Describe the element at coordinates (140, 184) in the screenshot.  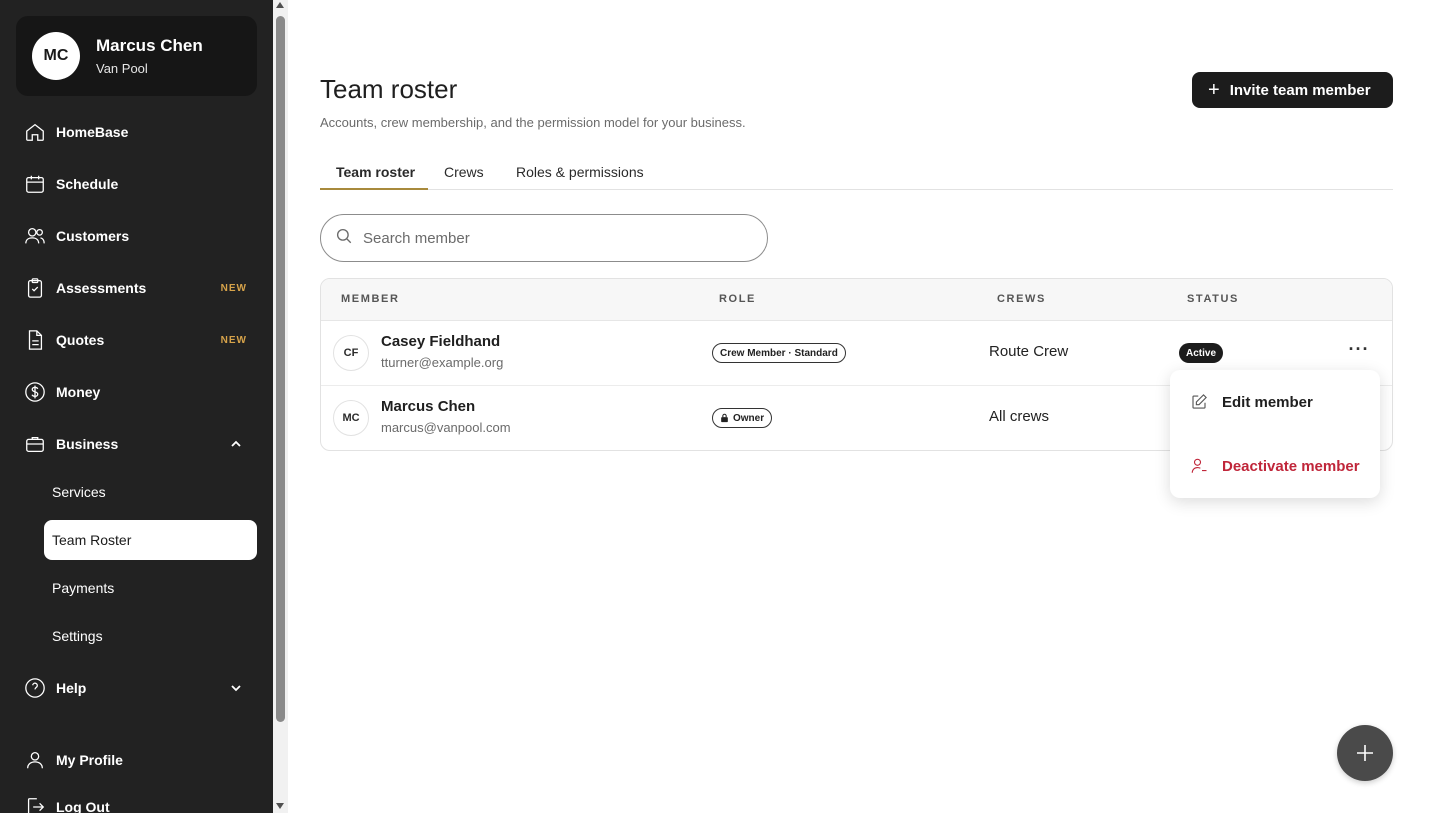
I see `sidebar-item-schedule: Schedule` at that location.